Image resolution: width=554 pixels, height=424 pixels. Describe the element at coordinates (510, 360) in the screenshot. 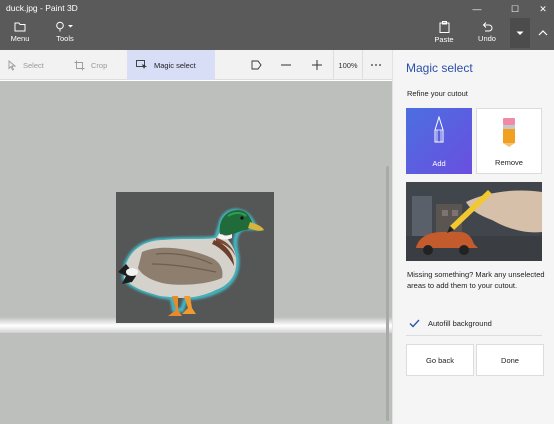

I see `done-button: Done` at that location.